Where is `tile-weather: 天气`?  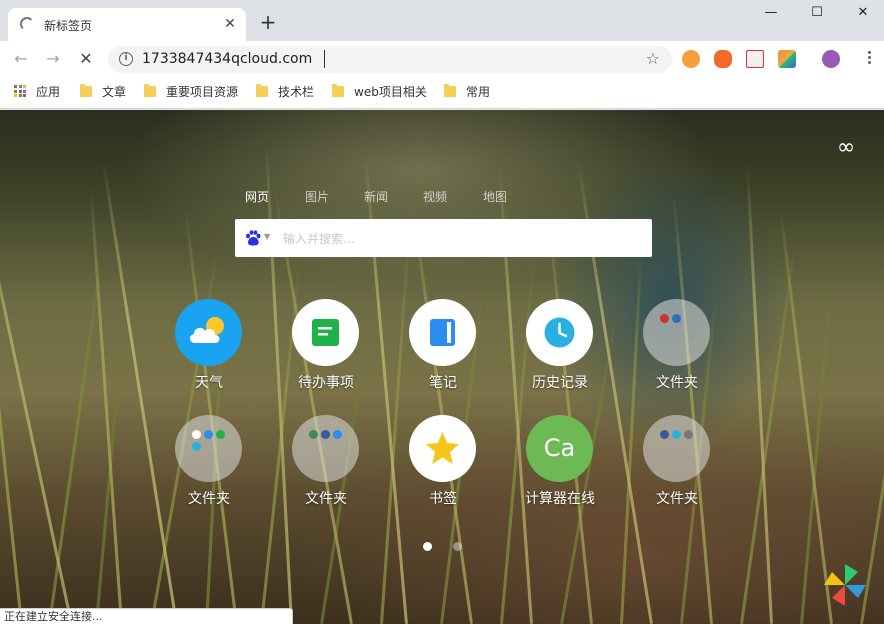 tile-weather: 天气 is located at coordinates (209, 354).